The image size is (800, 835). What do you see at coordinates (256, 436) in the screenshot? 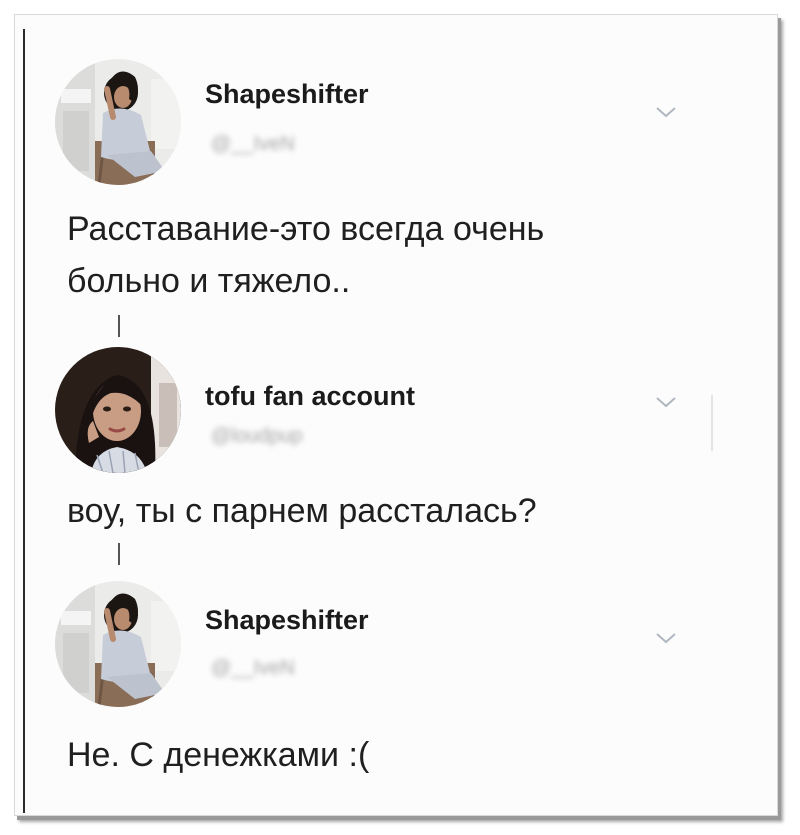
I see `handle: @loudpup` at bounding box center [256, 436].